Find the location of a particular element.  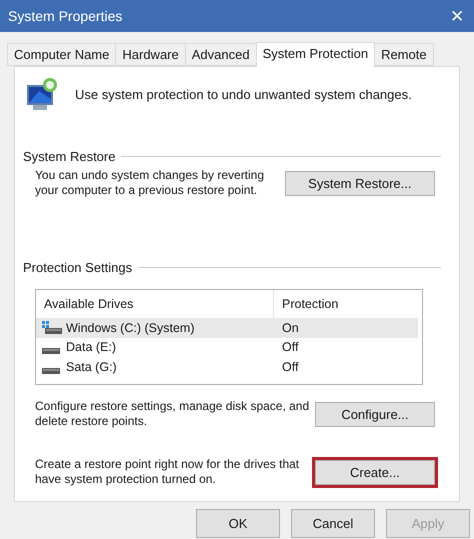

drive-name: Data (E:) is located at coordinates (91, 347).